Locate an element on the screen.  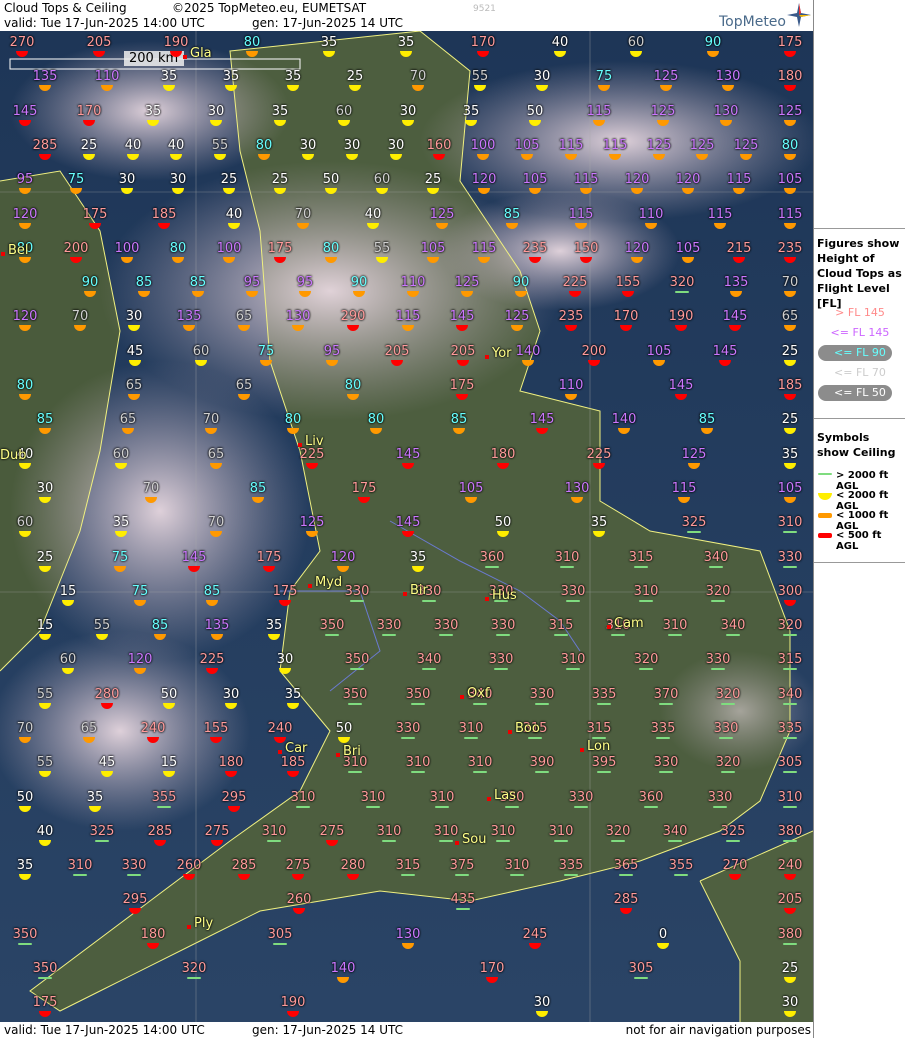
cloud-top-label: 50 is located at coordinates (25, 797).